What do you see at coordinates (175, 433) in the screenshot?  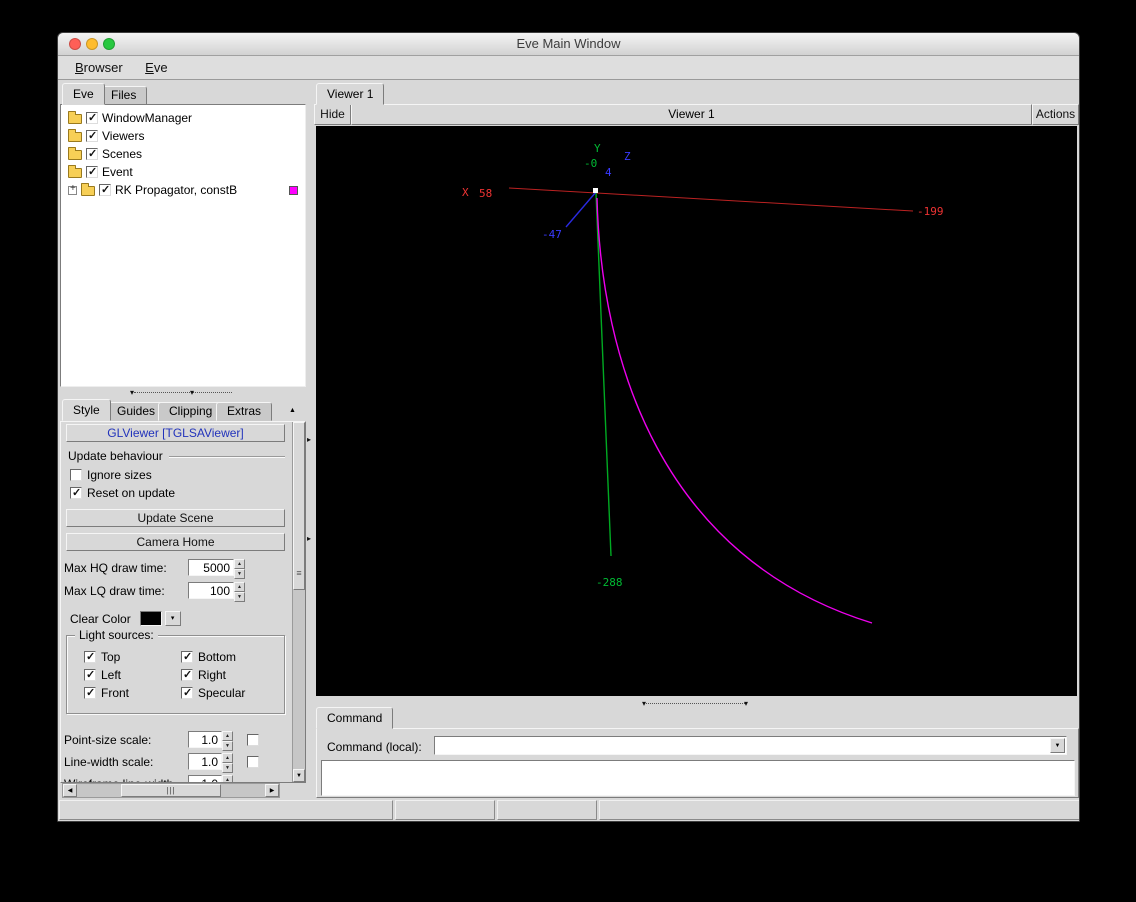 I see `glviewer-button: GLViewer [TGLSAViewer]` at bounding box center [175, 433].